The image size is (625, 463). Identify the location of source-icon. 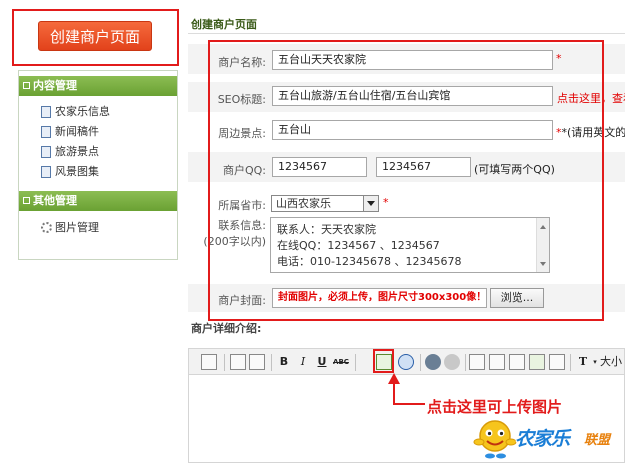
(209, 362).